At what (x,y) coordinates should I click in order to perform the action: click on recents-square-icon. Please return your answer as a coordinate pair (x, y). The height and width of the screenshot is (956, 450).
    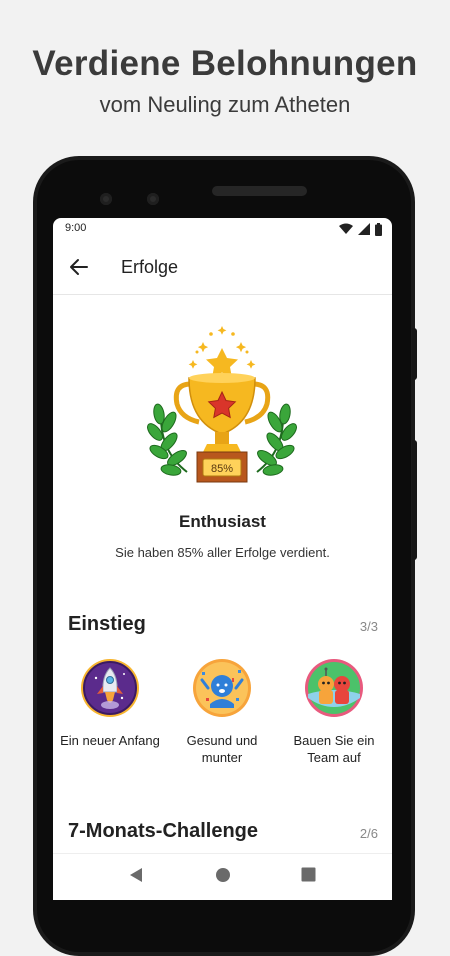
    Looking at the image, I should click on (308, 874).